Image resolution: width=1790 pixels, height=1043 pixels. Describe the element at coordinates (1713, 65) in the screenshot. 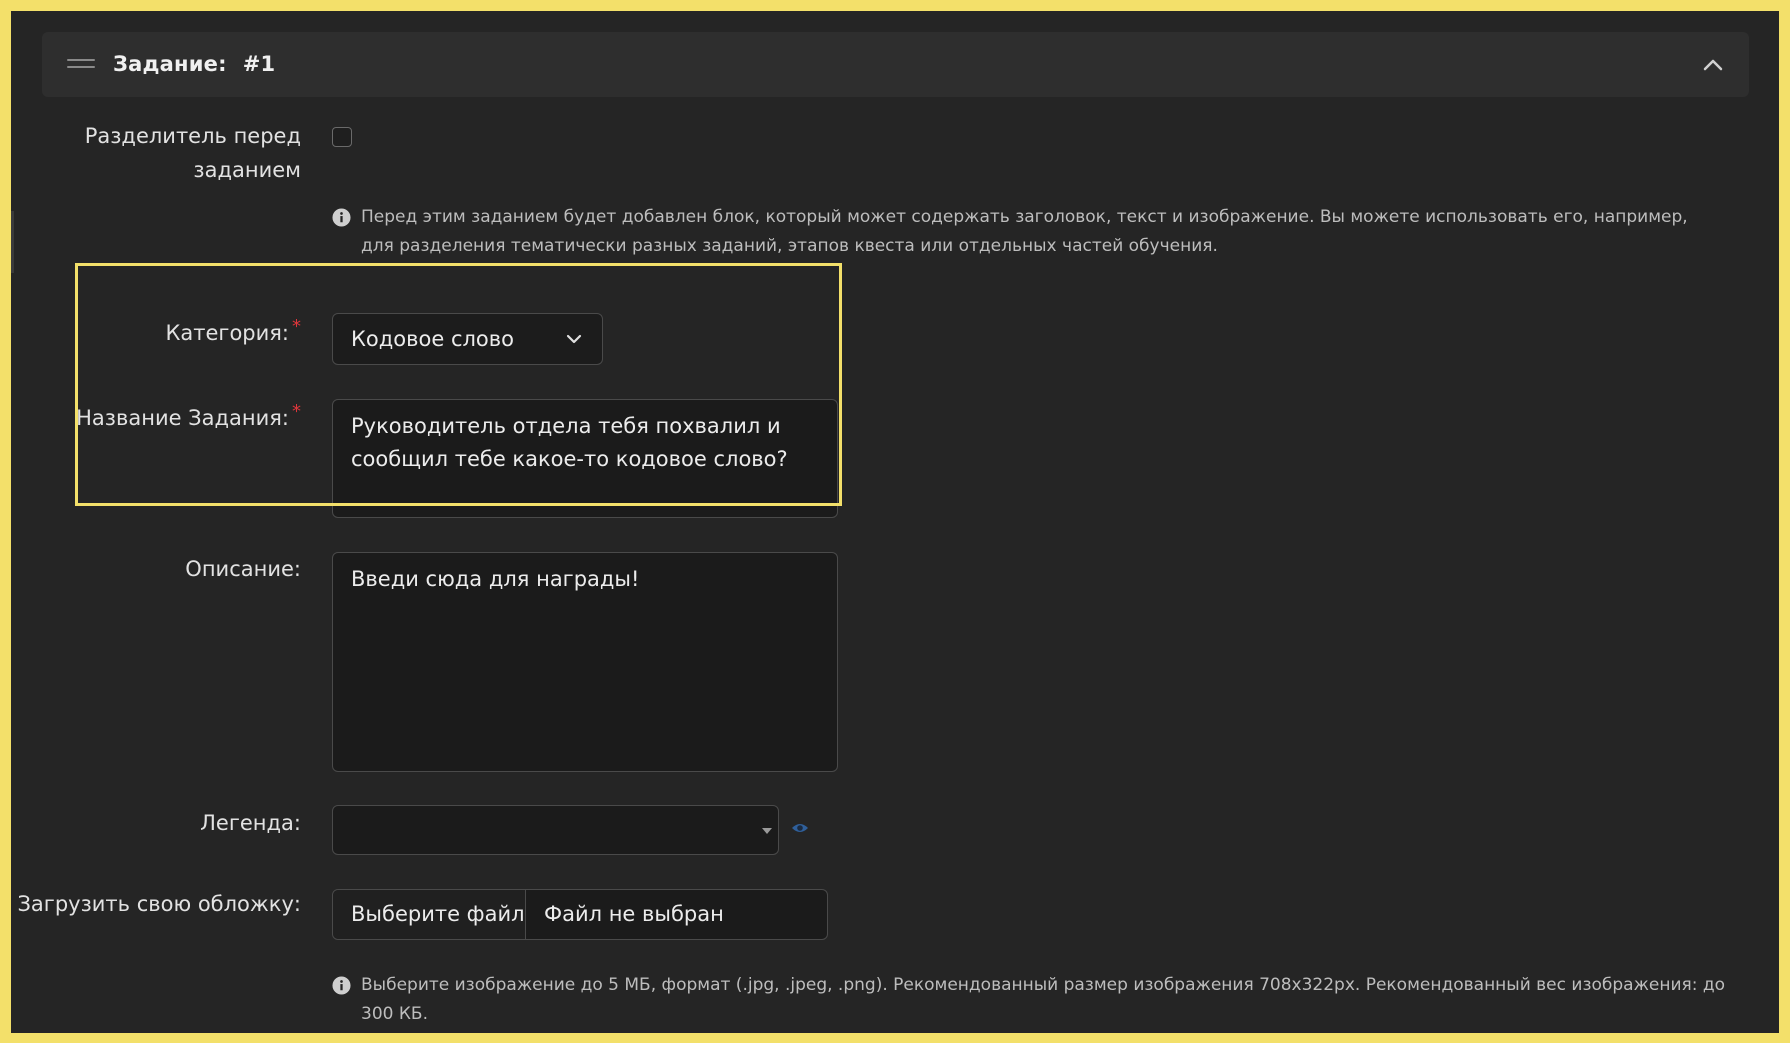

I see `chevron-up-icon` at that location.